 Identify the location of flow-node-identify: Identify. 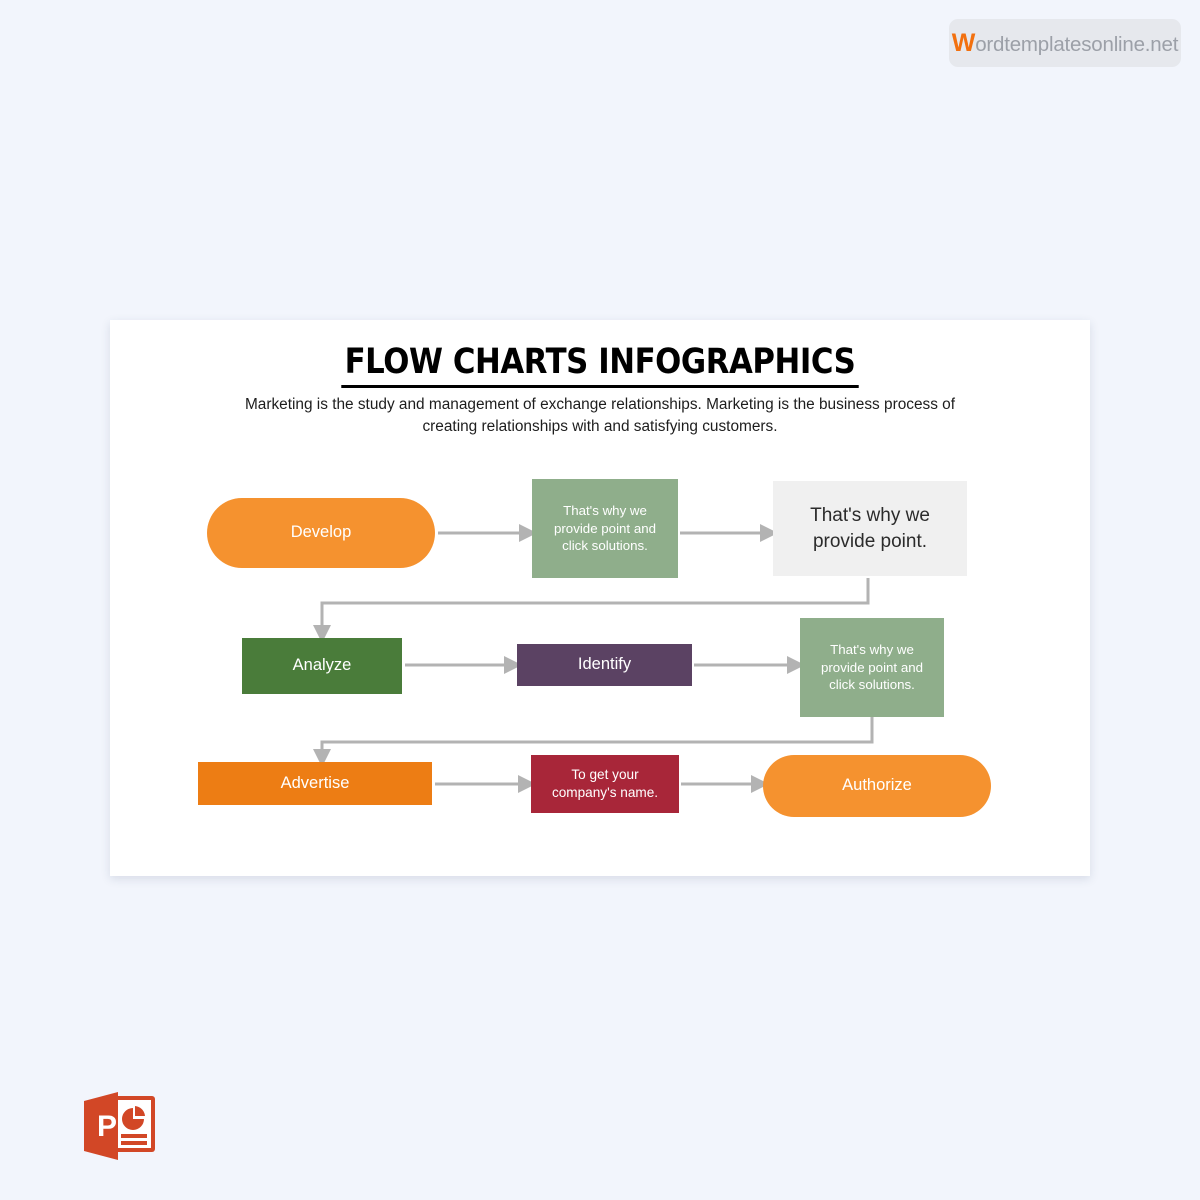
(604, 665).